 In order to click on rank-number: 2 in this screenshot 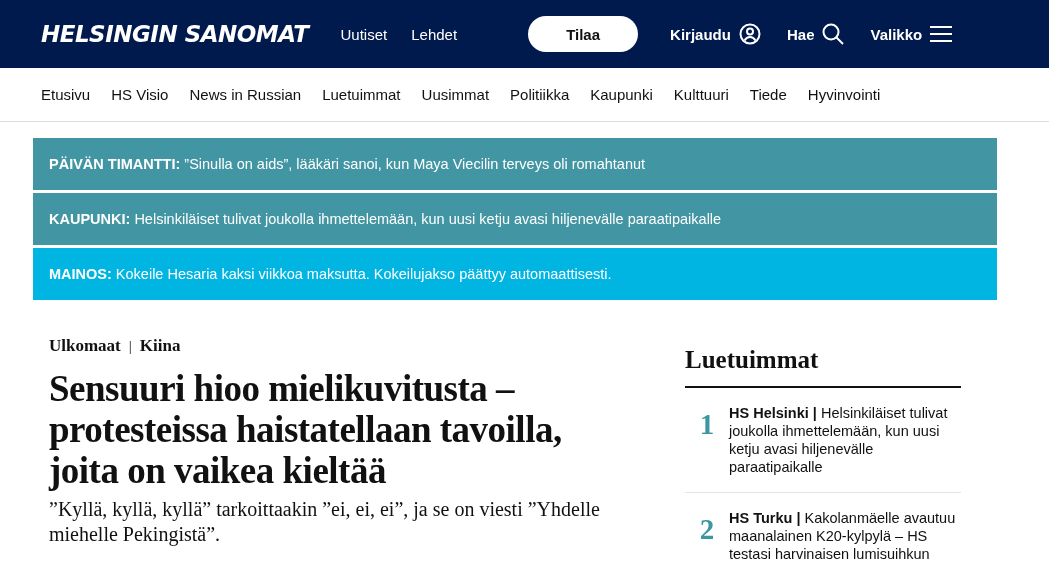, I will do `click(707, 529)`.